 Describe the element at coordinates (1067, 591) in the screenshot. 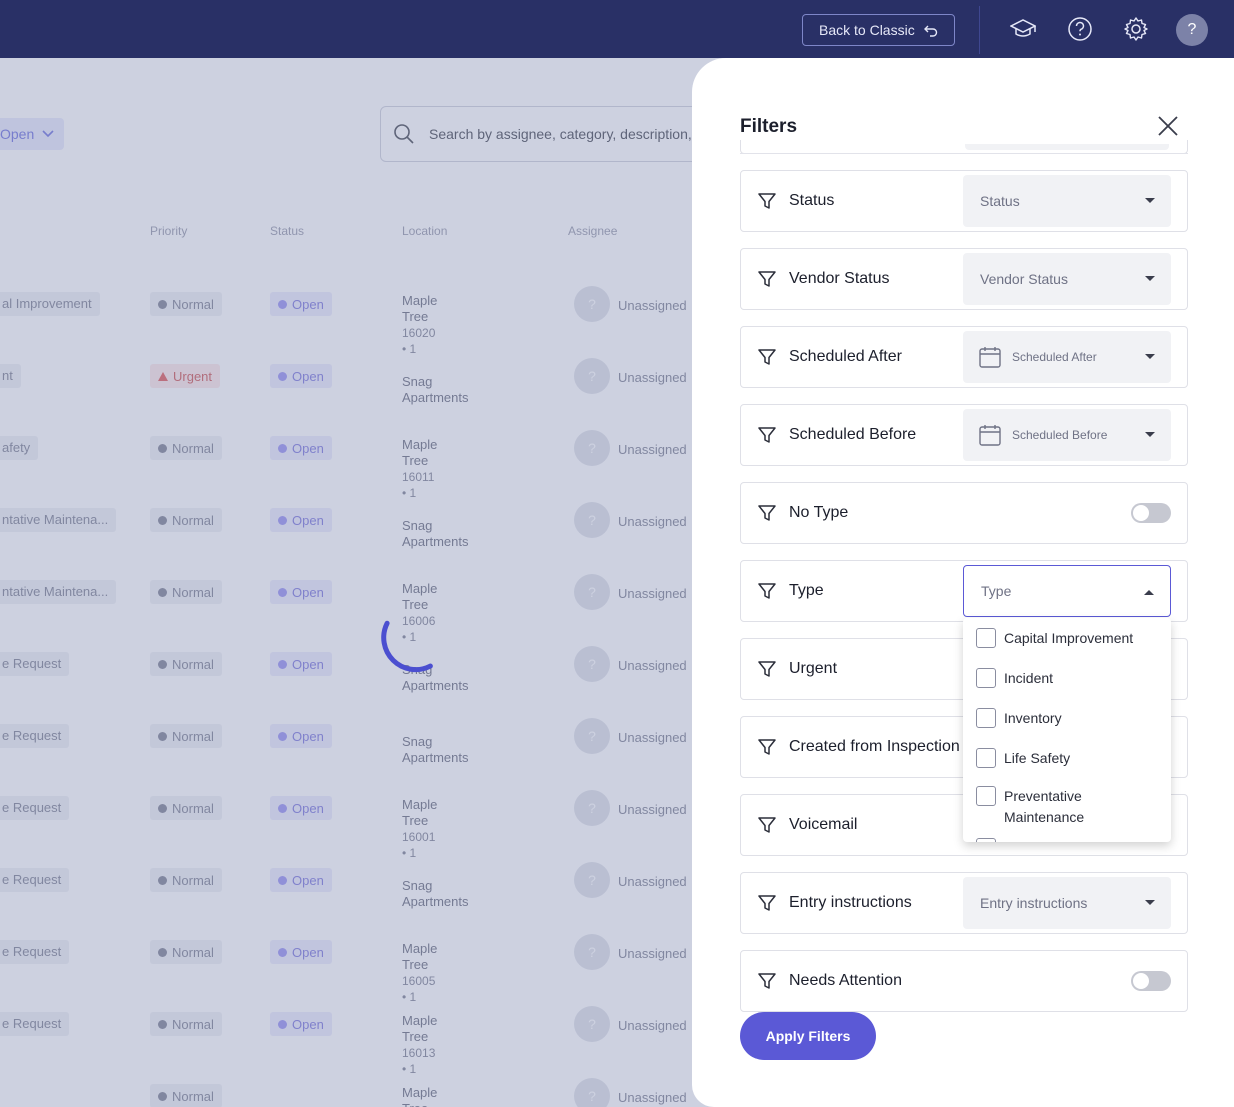

I see `type-select: Type` at that location.